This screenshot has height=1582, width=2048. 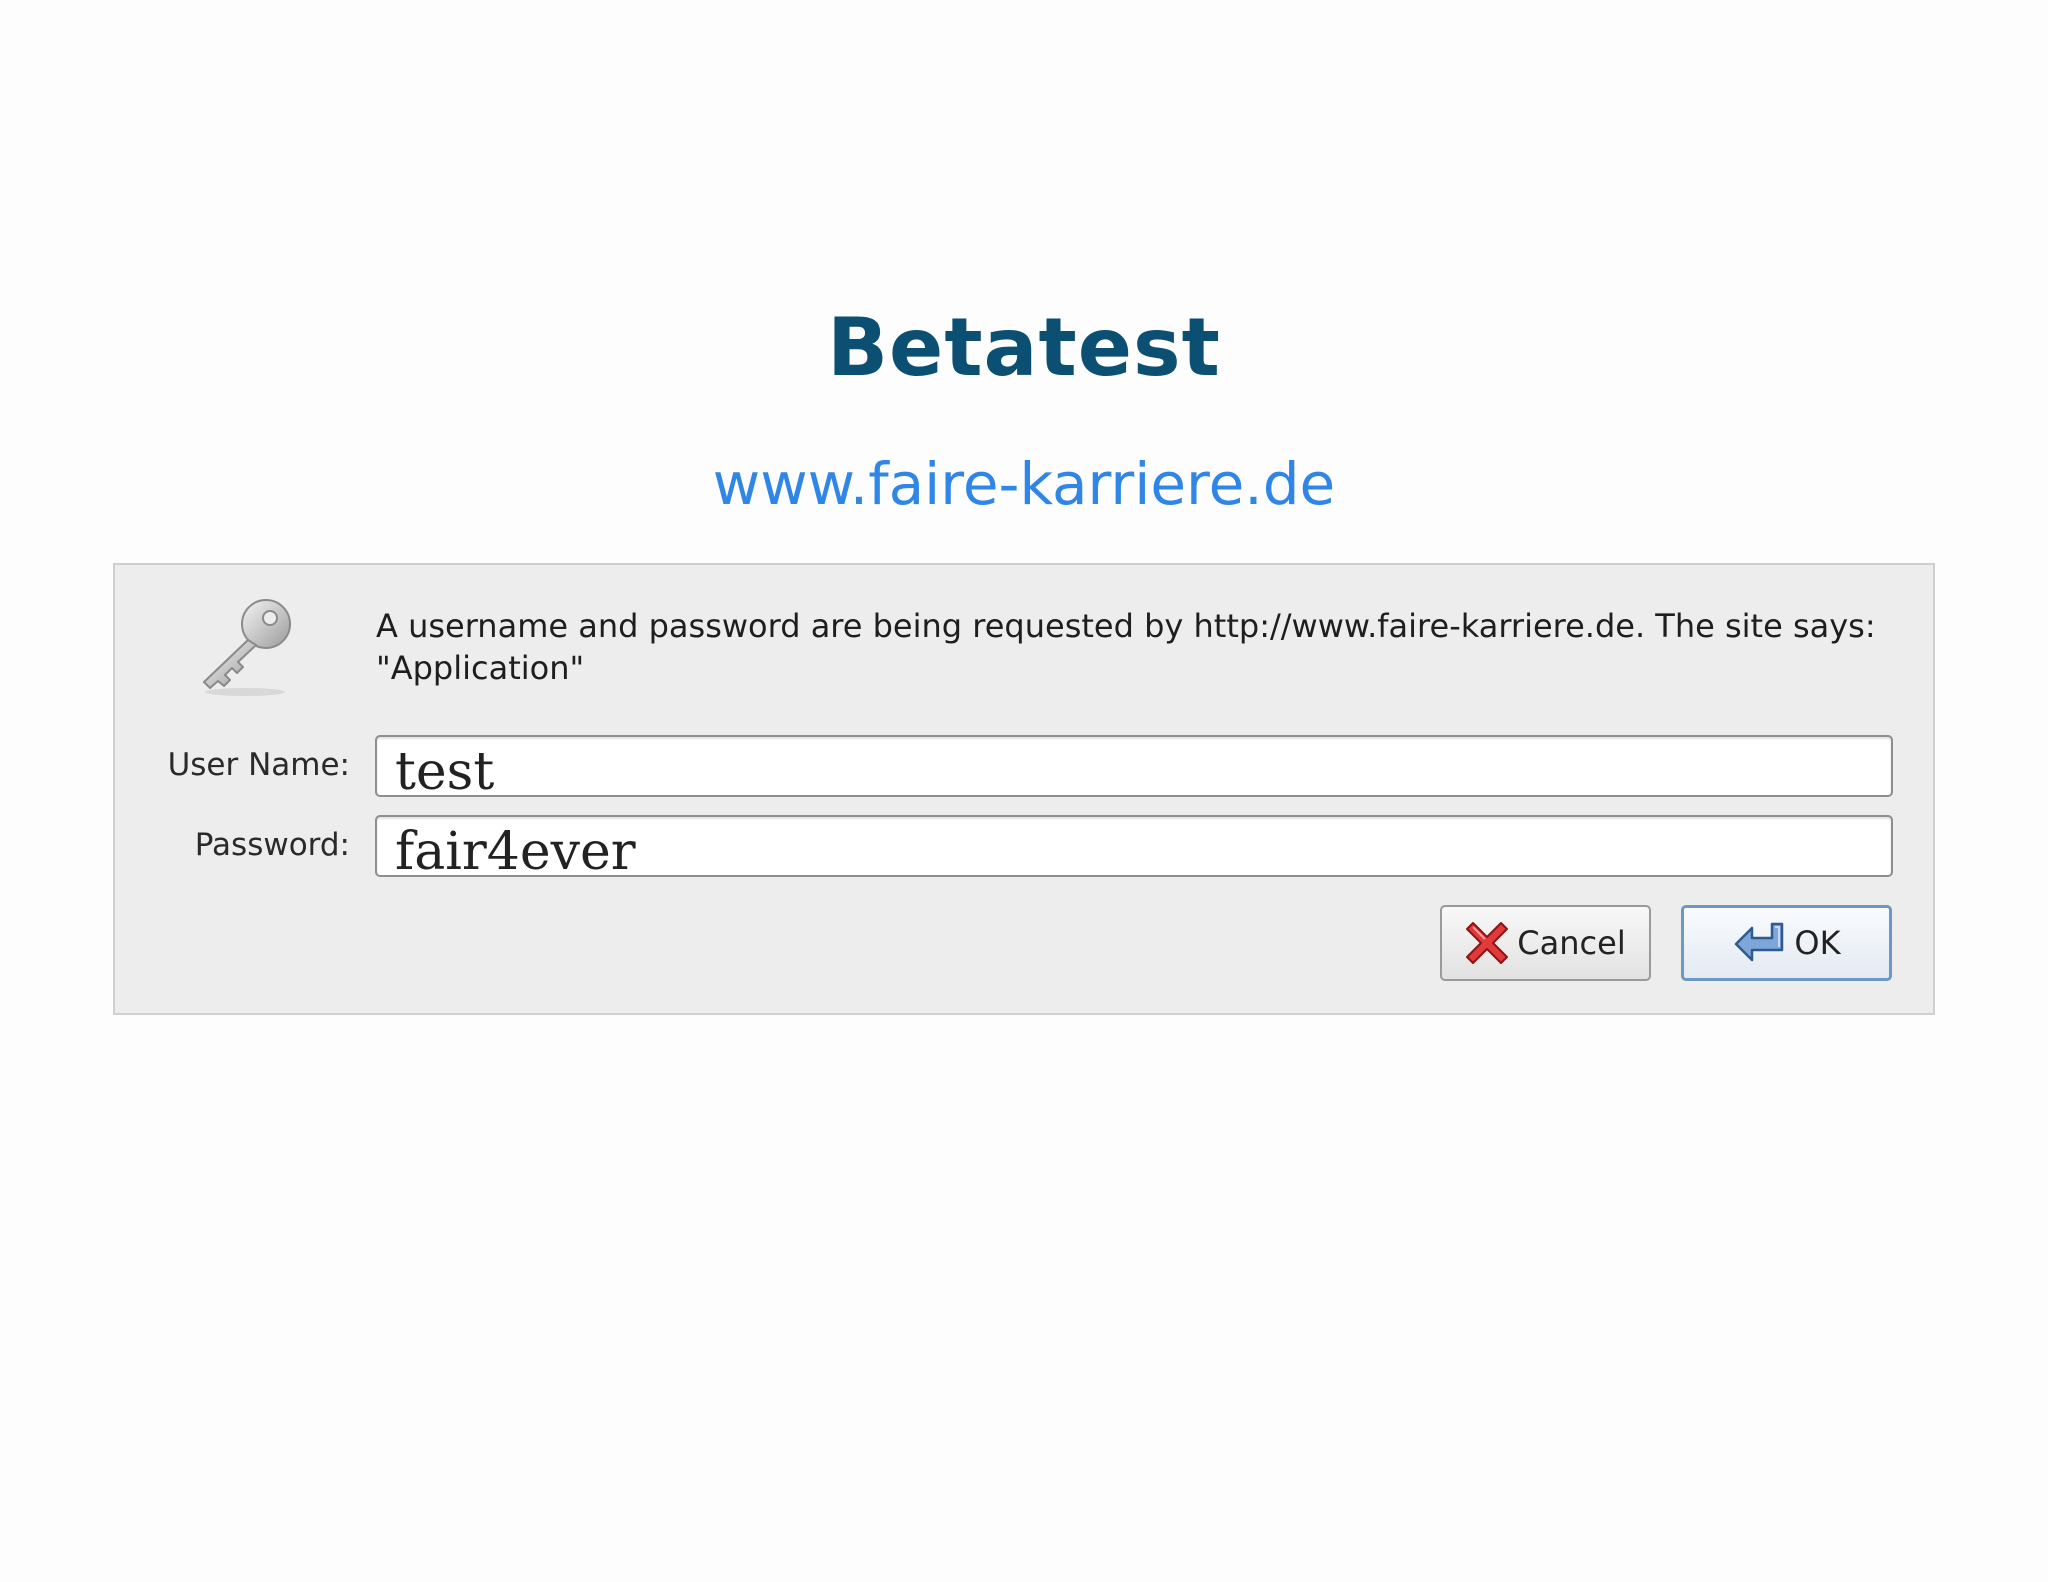 What do you see at coordinates (258, 765) in the screenshot?
I see `username-label: User Name:` at bounding box center [258, 765].